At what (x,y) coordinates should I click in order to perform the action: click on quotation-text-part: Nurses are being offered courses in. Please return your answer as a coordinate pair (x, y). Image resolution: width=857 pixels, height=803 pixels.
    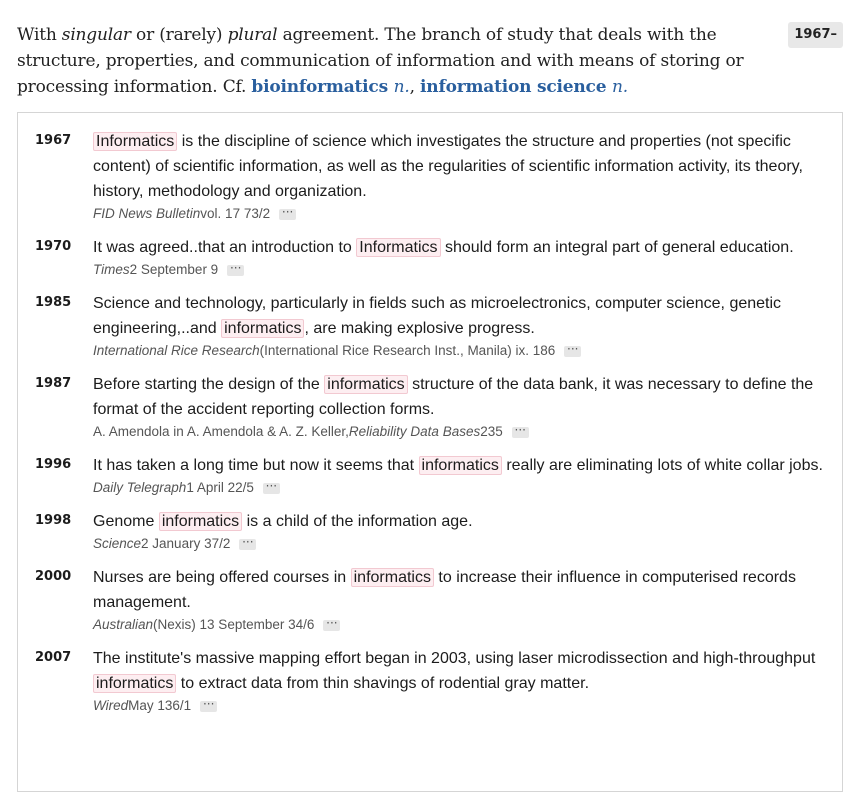
    Looking at the image, I should click on (222, 577).